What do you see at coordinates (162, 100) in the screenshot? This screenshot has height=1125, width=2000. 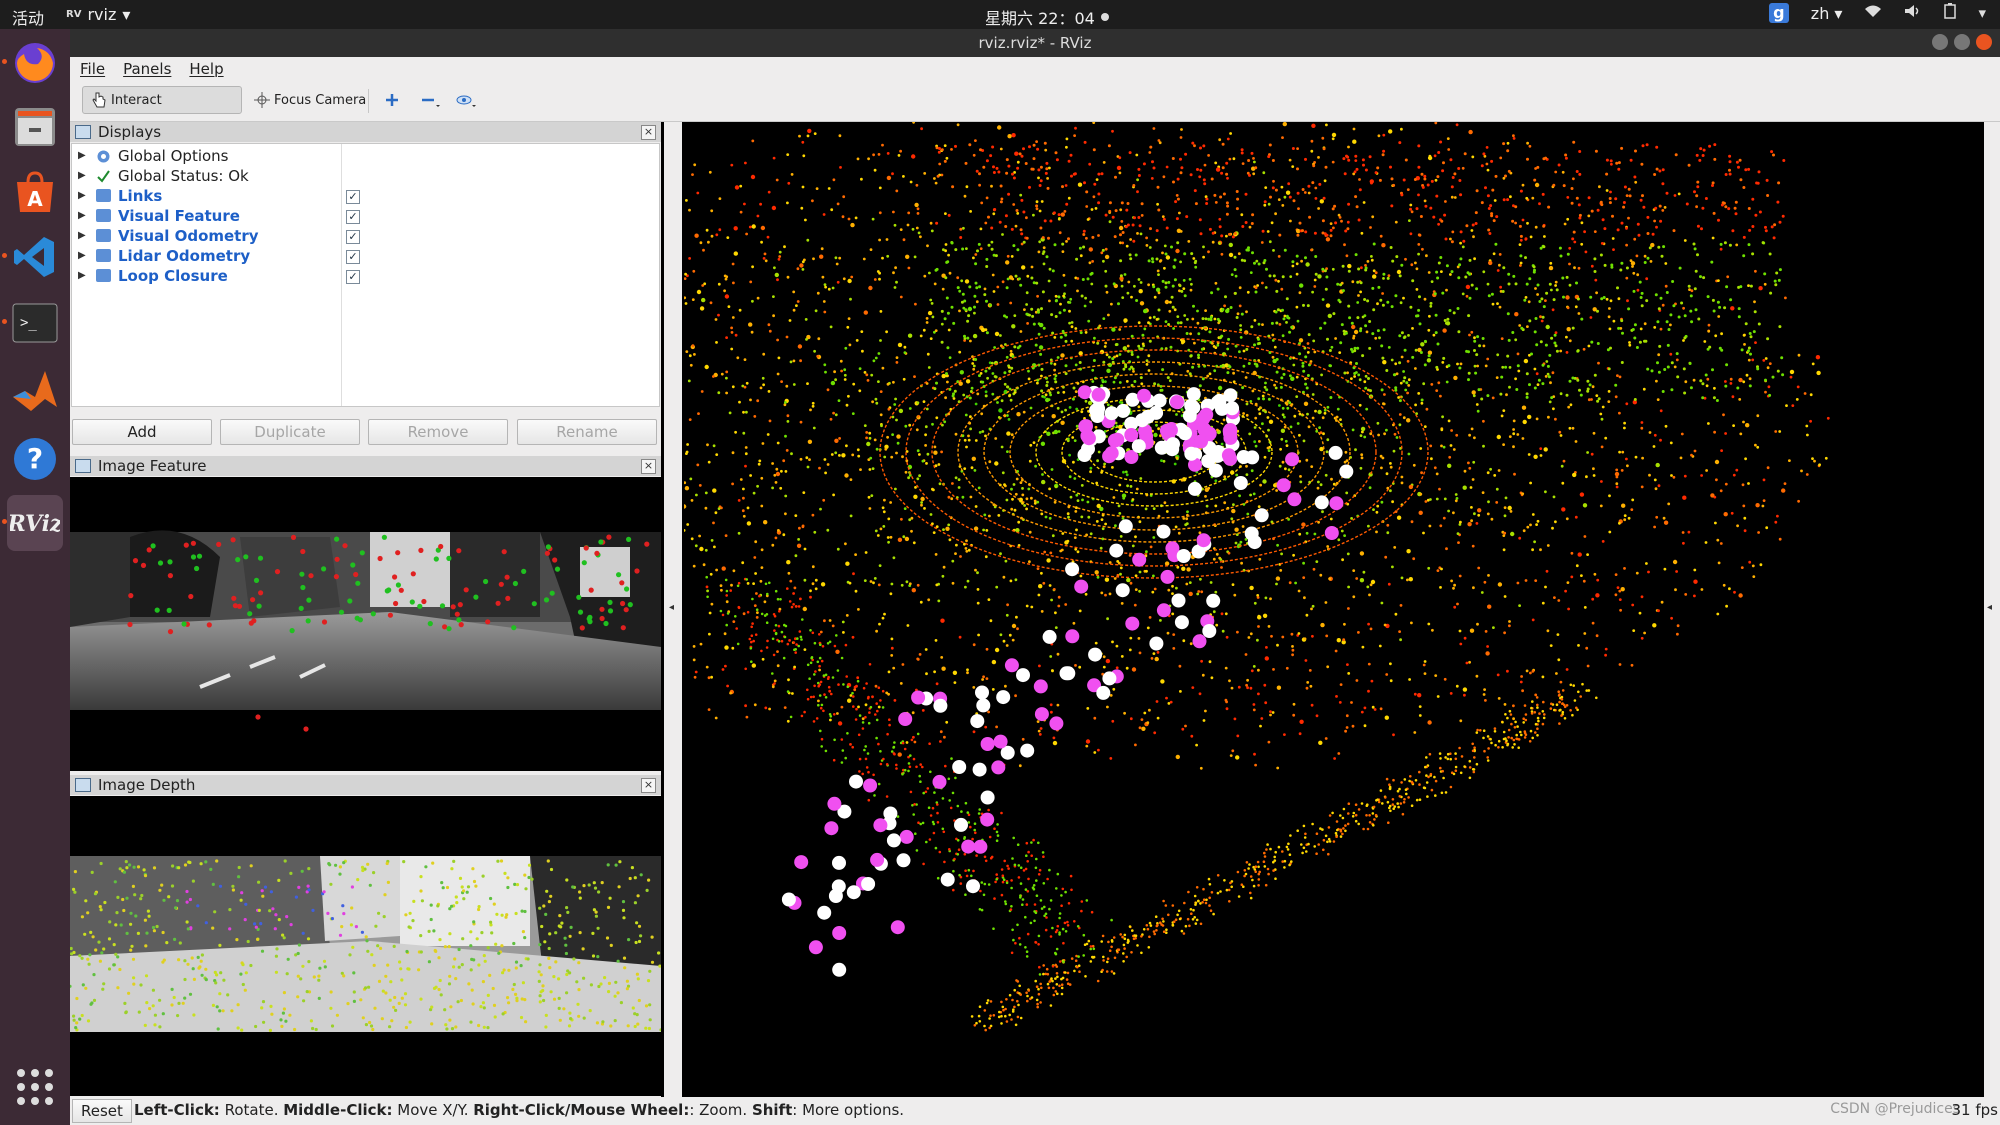 I see `interact-tool-button: Interact` at bounding box center [162, 100].